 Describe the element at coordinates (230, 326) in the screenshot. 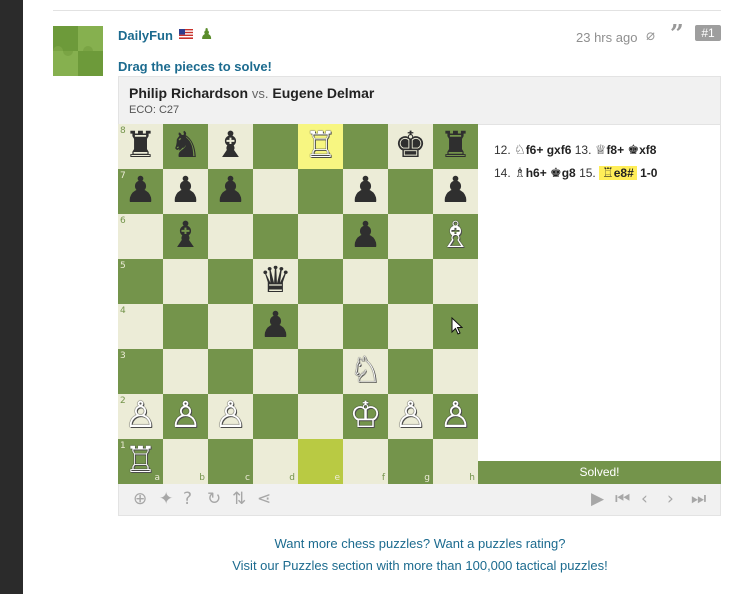

I see `square-c4` at that location.